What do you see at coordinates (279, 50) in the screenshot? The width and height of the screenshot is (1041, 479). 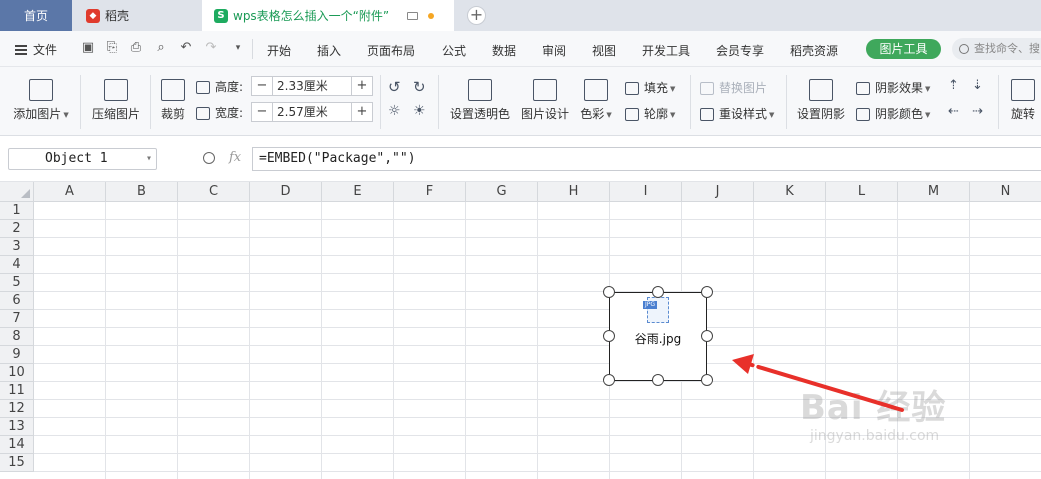 I see `menu-start: 开始` at bounding box center [279, 50].